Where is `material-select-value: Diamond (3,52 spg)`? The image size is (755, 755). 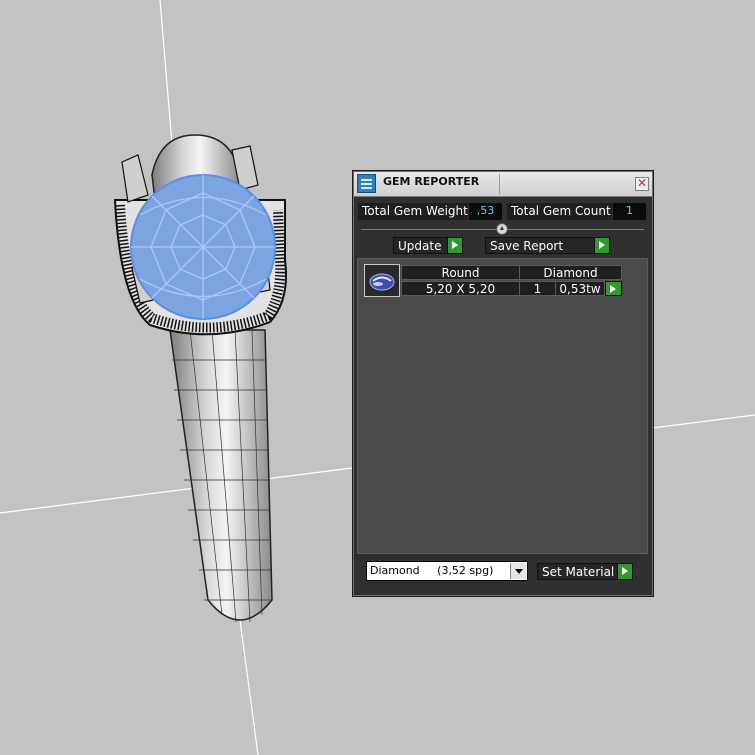 material-select-value: Diamond (3,52 spg) is located at coordinates (432, 570).